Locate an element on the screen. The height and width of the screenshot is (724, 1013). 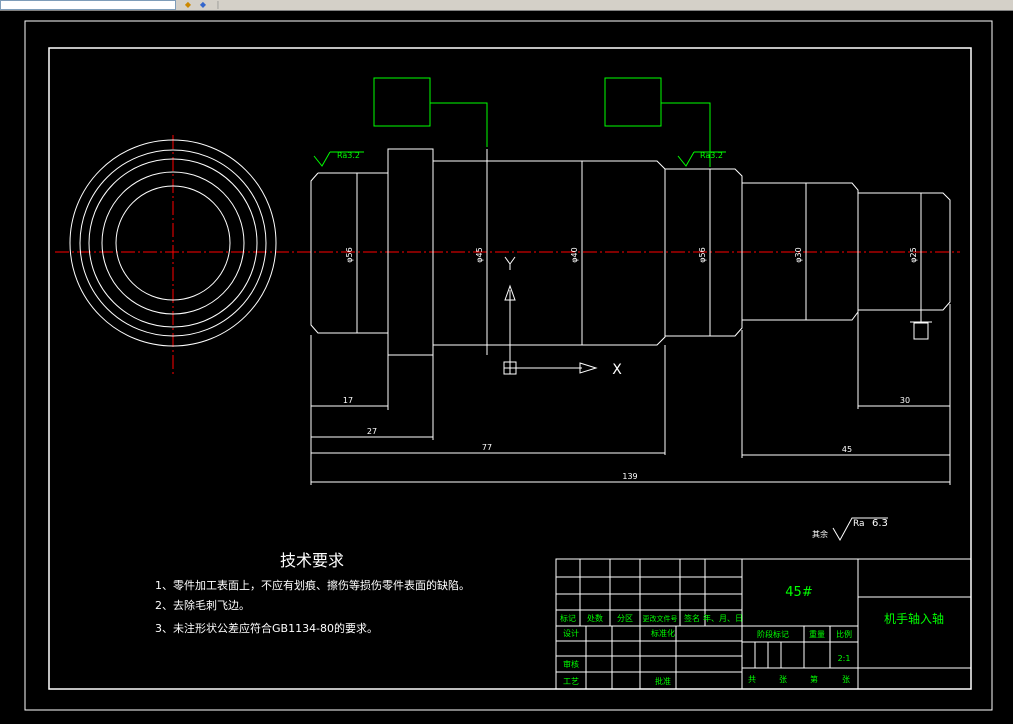
dia-label-5: φ30 is located at coordinates (798, 254).